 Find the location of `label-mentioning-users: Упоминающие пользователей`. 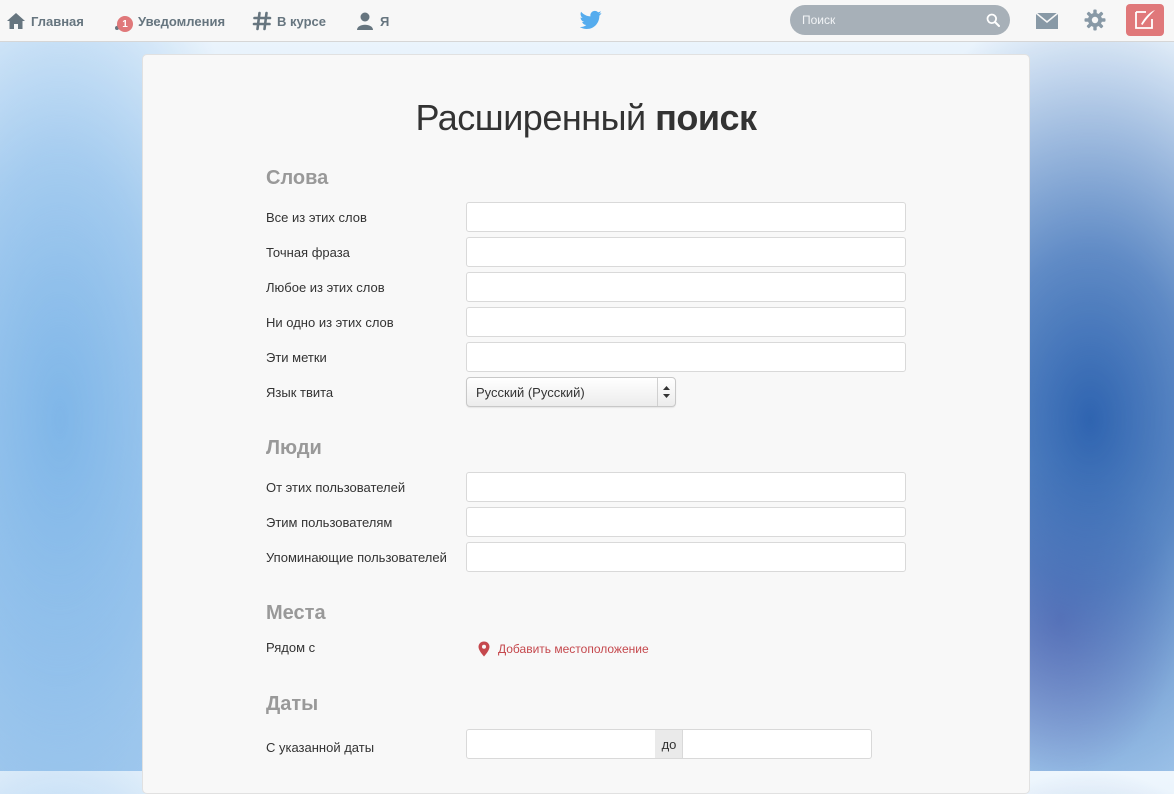

label-mentioning-users: Упоминающие пользователей is located at coordinates (356, 557).